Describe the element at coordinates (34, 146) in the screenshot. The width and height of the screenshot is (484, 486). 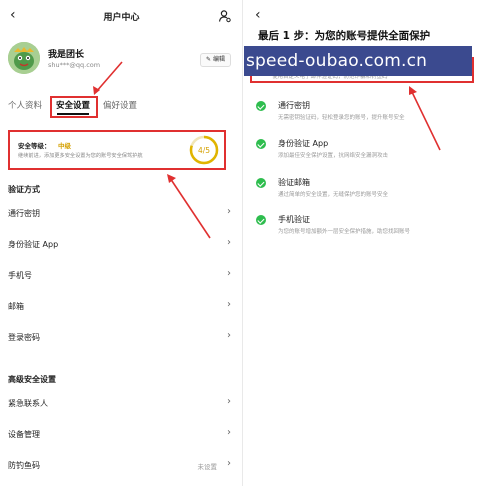
I see `security-level-label: 安全等级：` at that location.